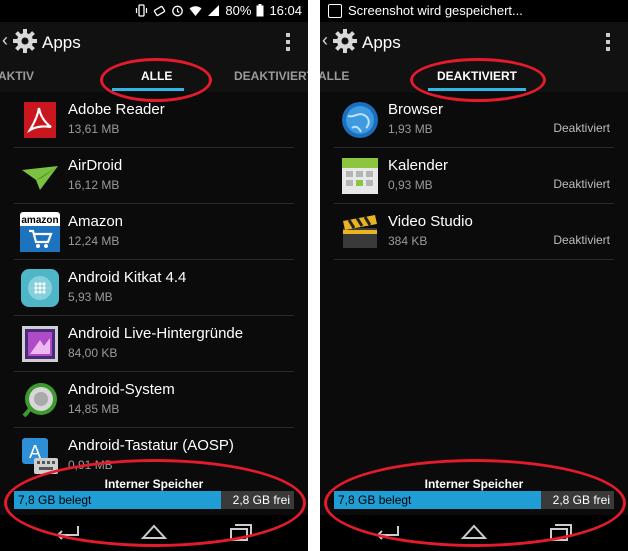 The width and height of the screenshot is (628, 551). I want to click on list-item: Video Studio 384 KB Deaktiviert, so click(474, 232).